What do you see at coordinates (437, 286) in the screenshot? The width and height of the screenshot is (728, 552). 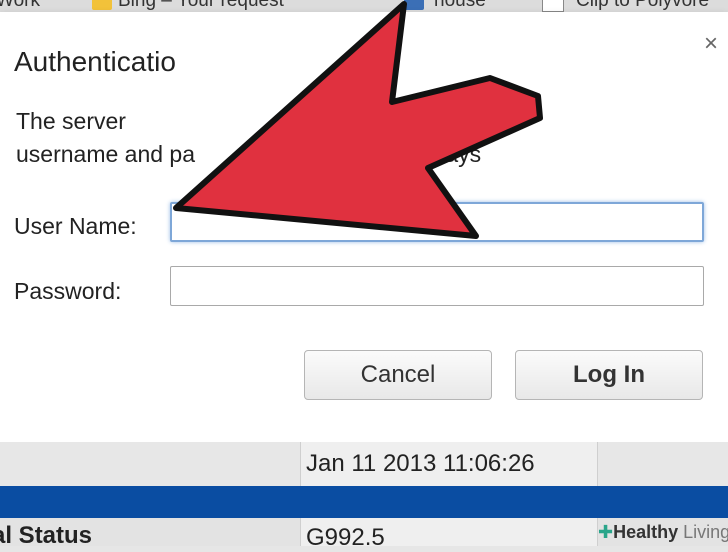 I see `password-field` at bounding box center [437, 286].